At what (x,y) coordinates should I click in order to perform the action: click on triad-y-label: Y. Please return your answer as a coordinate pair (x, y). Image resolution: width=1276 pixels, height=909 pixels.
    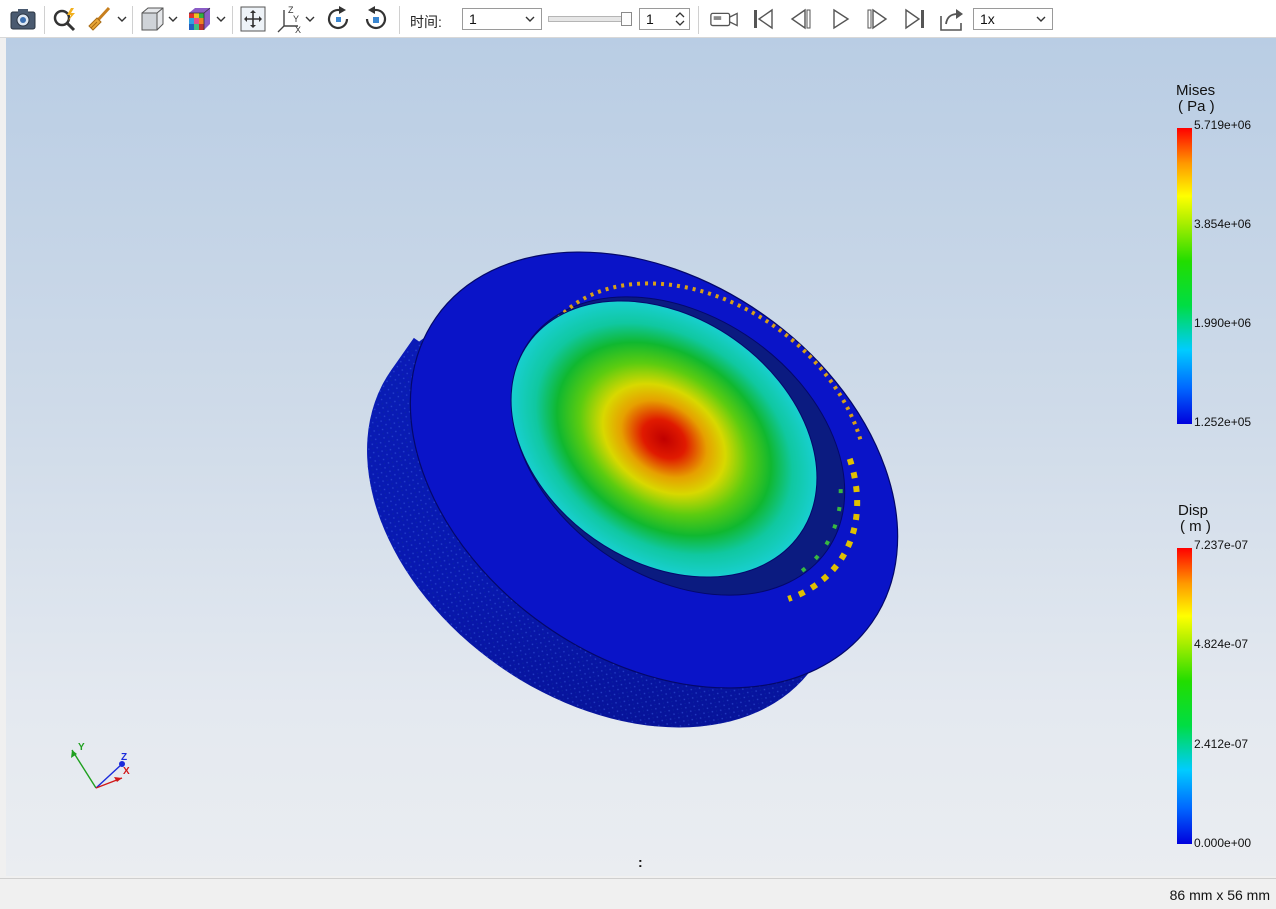
    Looking at the image, I should click on (81, 747).